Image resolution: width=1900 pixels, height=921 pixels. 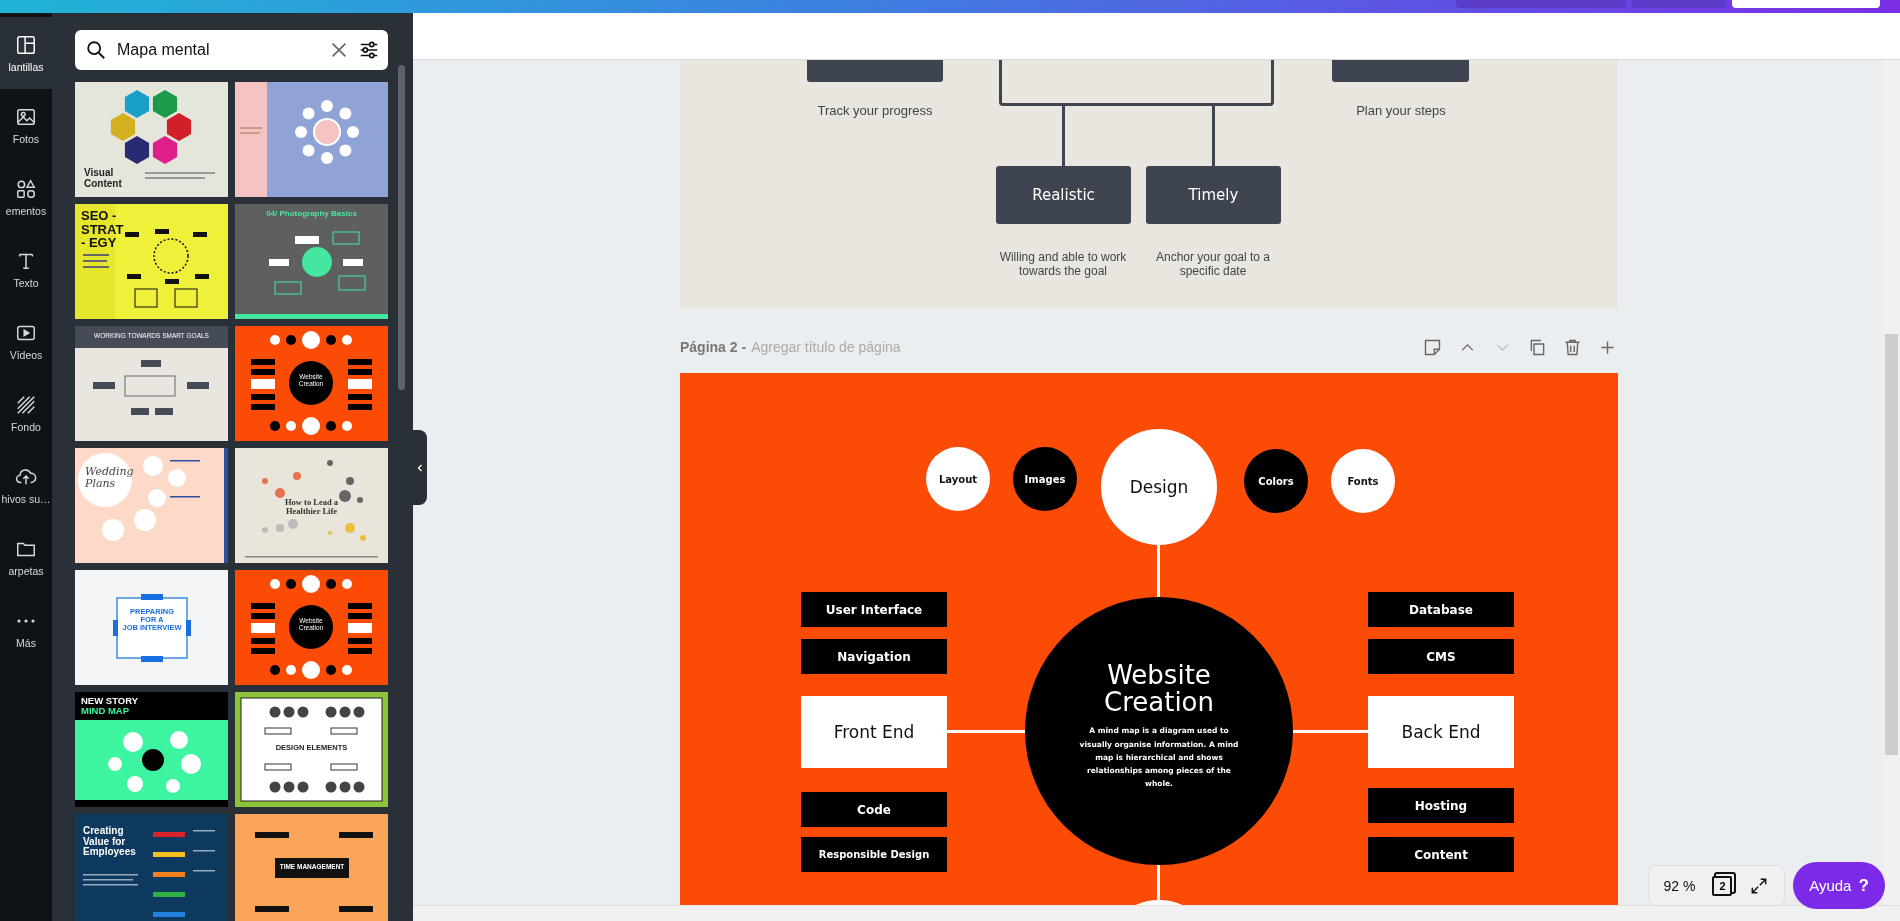 What do you see at coordinates (1441, 805) in the screenshot?
I see `subtopic-node: Hosting` at bounding box center [1441, 805].